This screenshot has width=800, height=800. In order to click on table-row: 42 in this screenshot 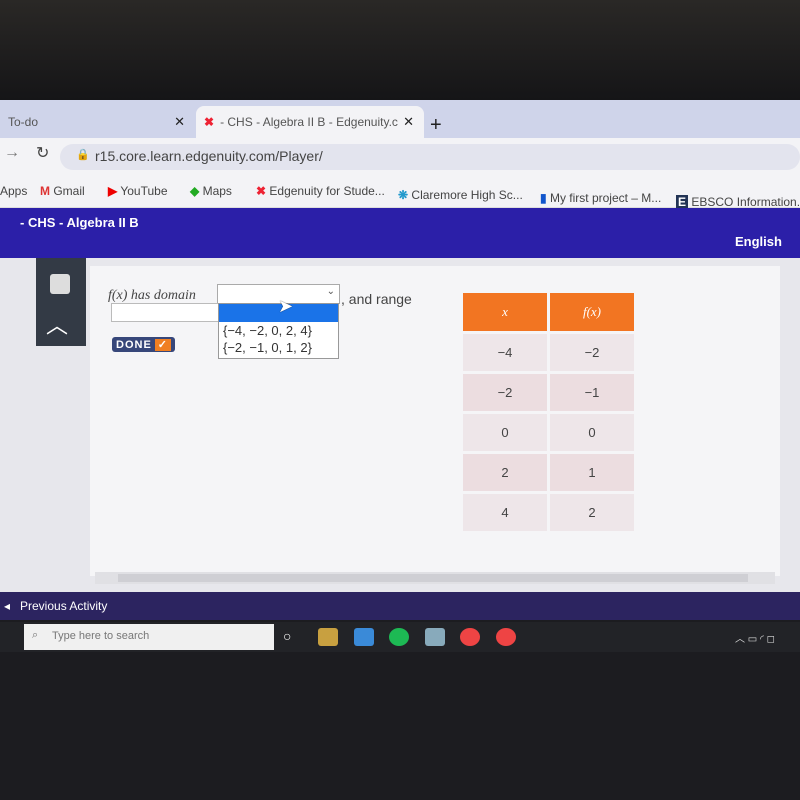, I will do `click(548, 512)`.